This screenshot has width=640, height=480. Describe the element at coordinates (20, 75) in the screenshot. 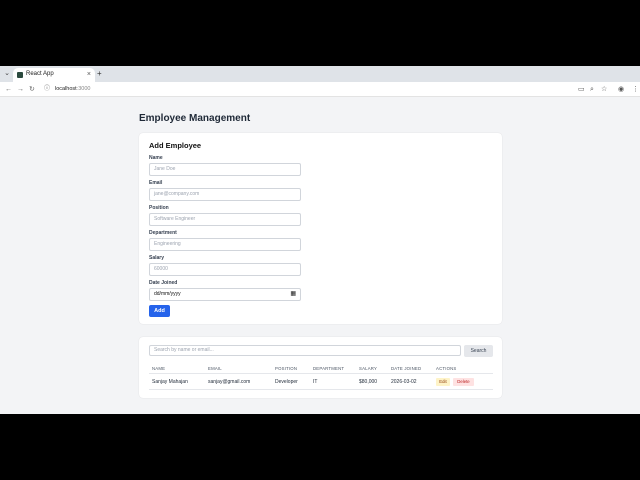

I see `favicon-icon` at that location.